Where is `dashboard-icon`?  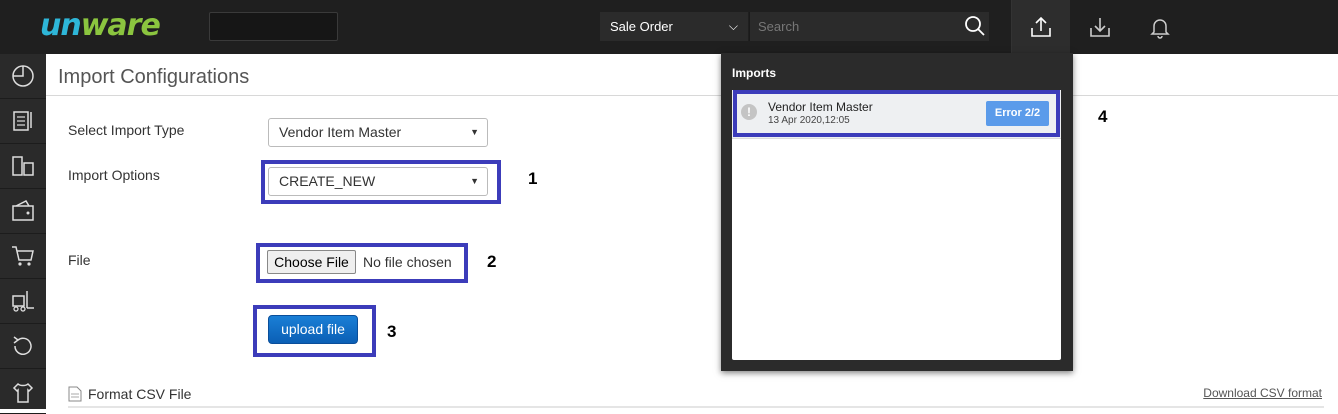 dashboard-icon is located at coordinates (23, 76).